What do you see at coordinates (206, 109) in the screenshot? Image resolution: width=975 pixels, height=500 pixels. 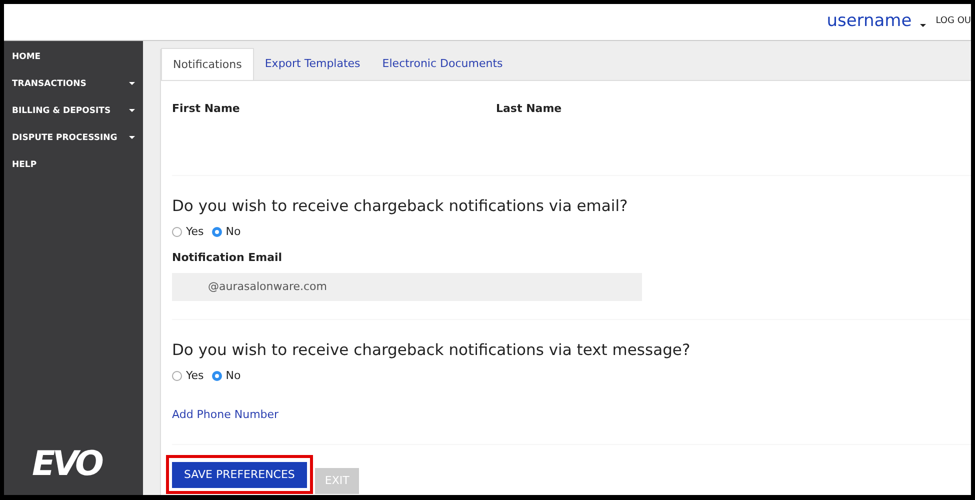 I see `field-label: First Name` at bounding box center [206, 109].